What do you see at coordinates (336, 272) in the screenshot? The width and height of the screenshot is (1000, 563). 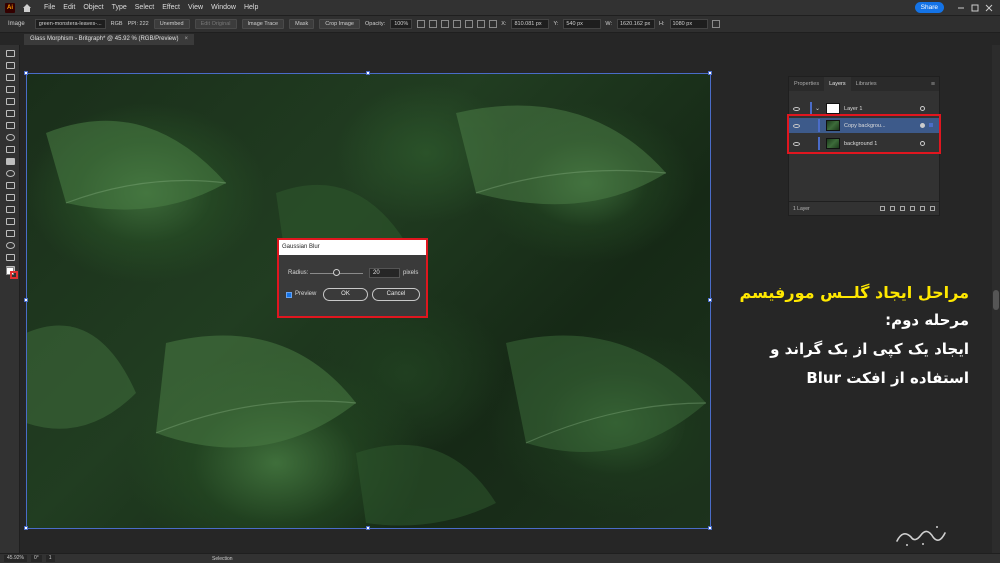 I see `radius-slider-thumb` at bounding box center [336, 272].